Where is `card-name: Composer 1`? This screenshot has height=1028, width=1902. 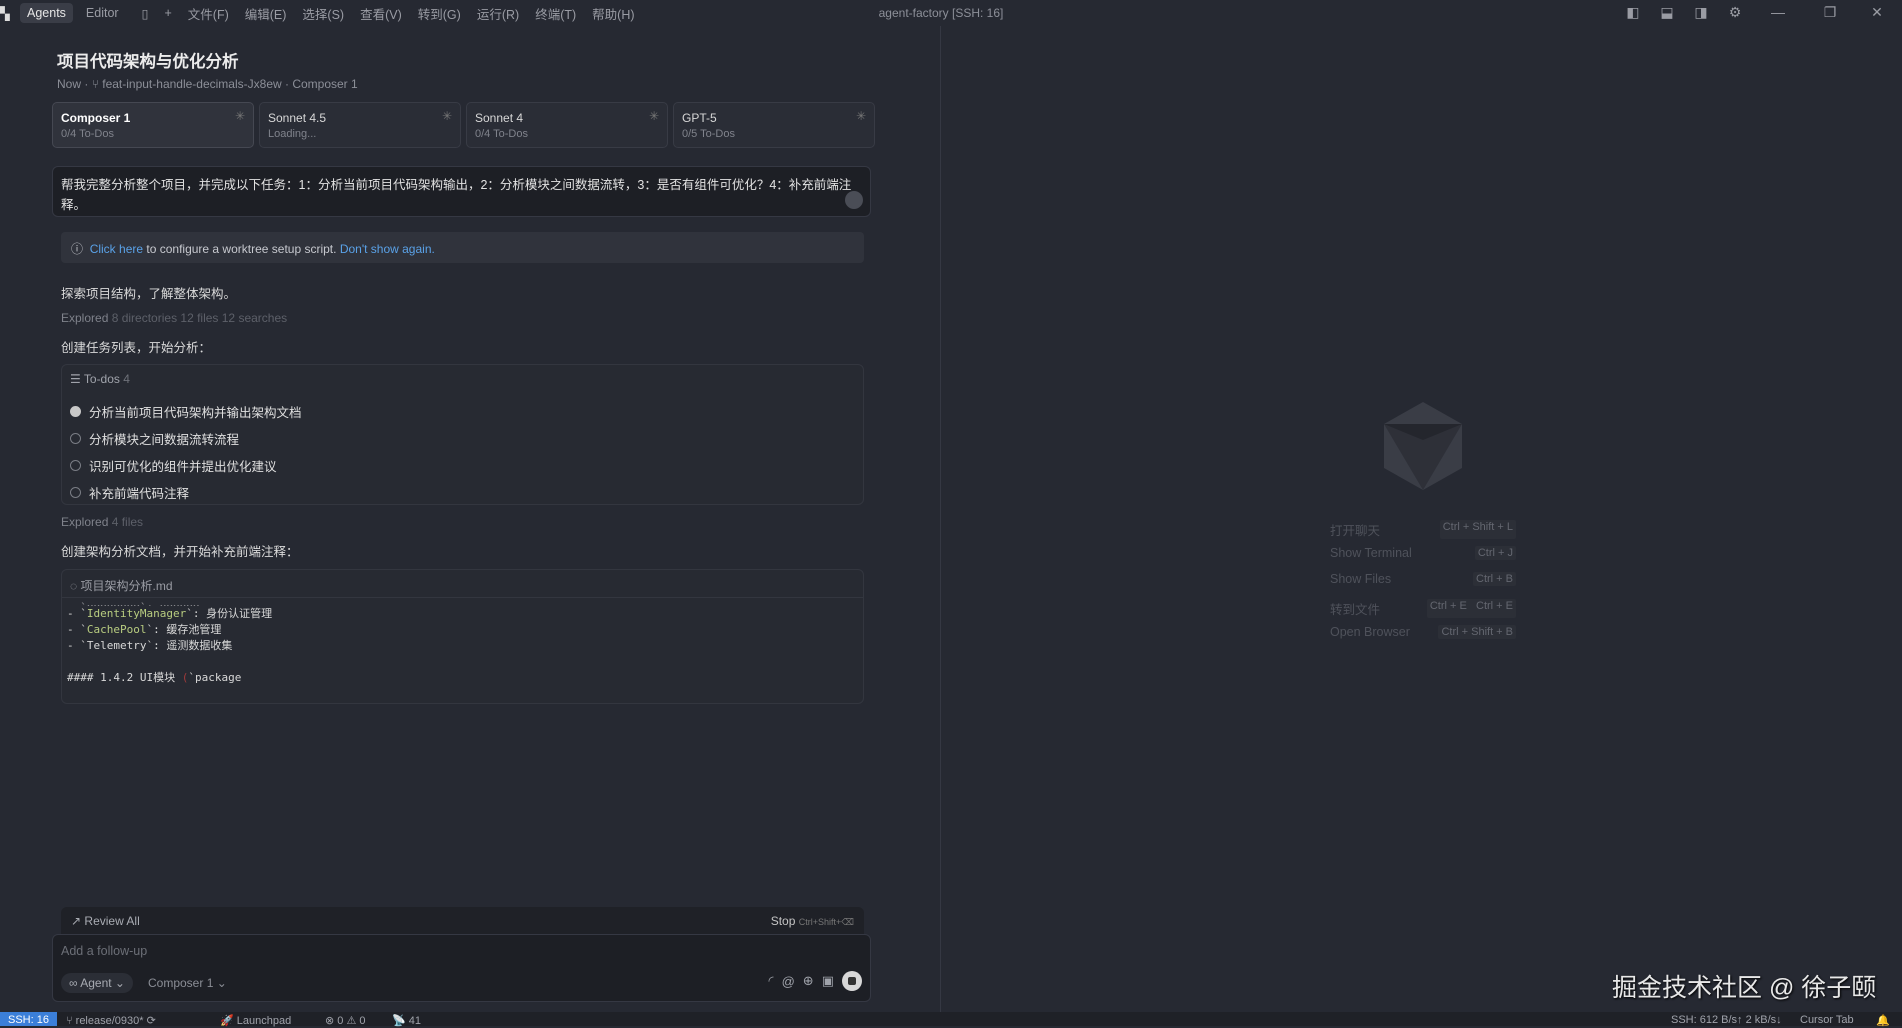 card-name: Composer 1 is located at coordinates (96, 118).